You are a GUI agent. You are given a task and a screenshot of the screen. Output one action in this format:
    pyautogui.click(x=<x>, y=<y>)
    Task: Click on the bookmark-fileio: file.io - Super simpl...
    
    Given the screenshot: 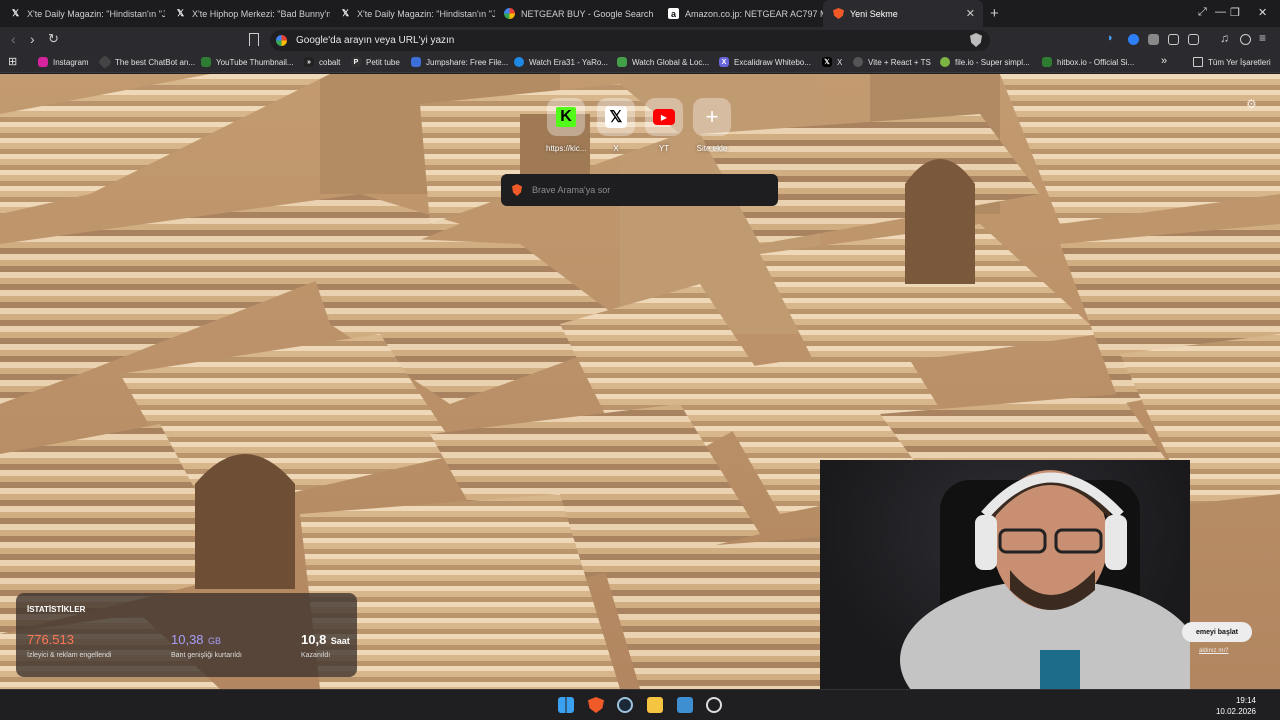 What is the action you would take?
    pyautogui.click(x=985, y=62)
    